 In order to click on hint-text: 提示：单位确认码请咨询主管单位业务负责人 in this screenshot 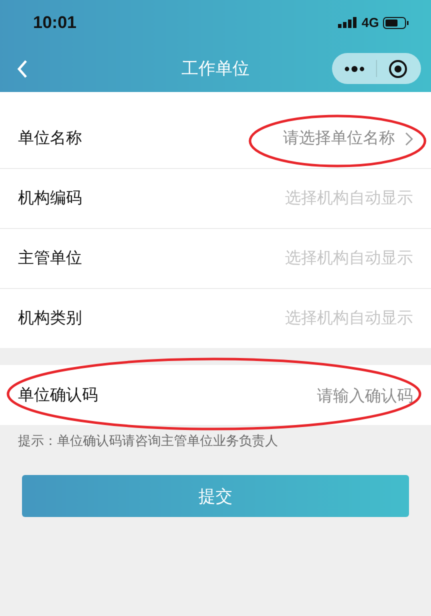, I will do `click(148, 441)`.